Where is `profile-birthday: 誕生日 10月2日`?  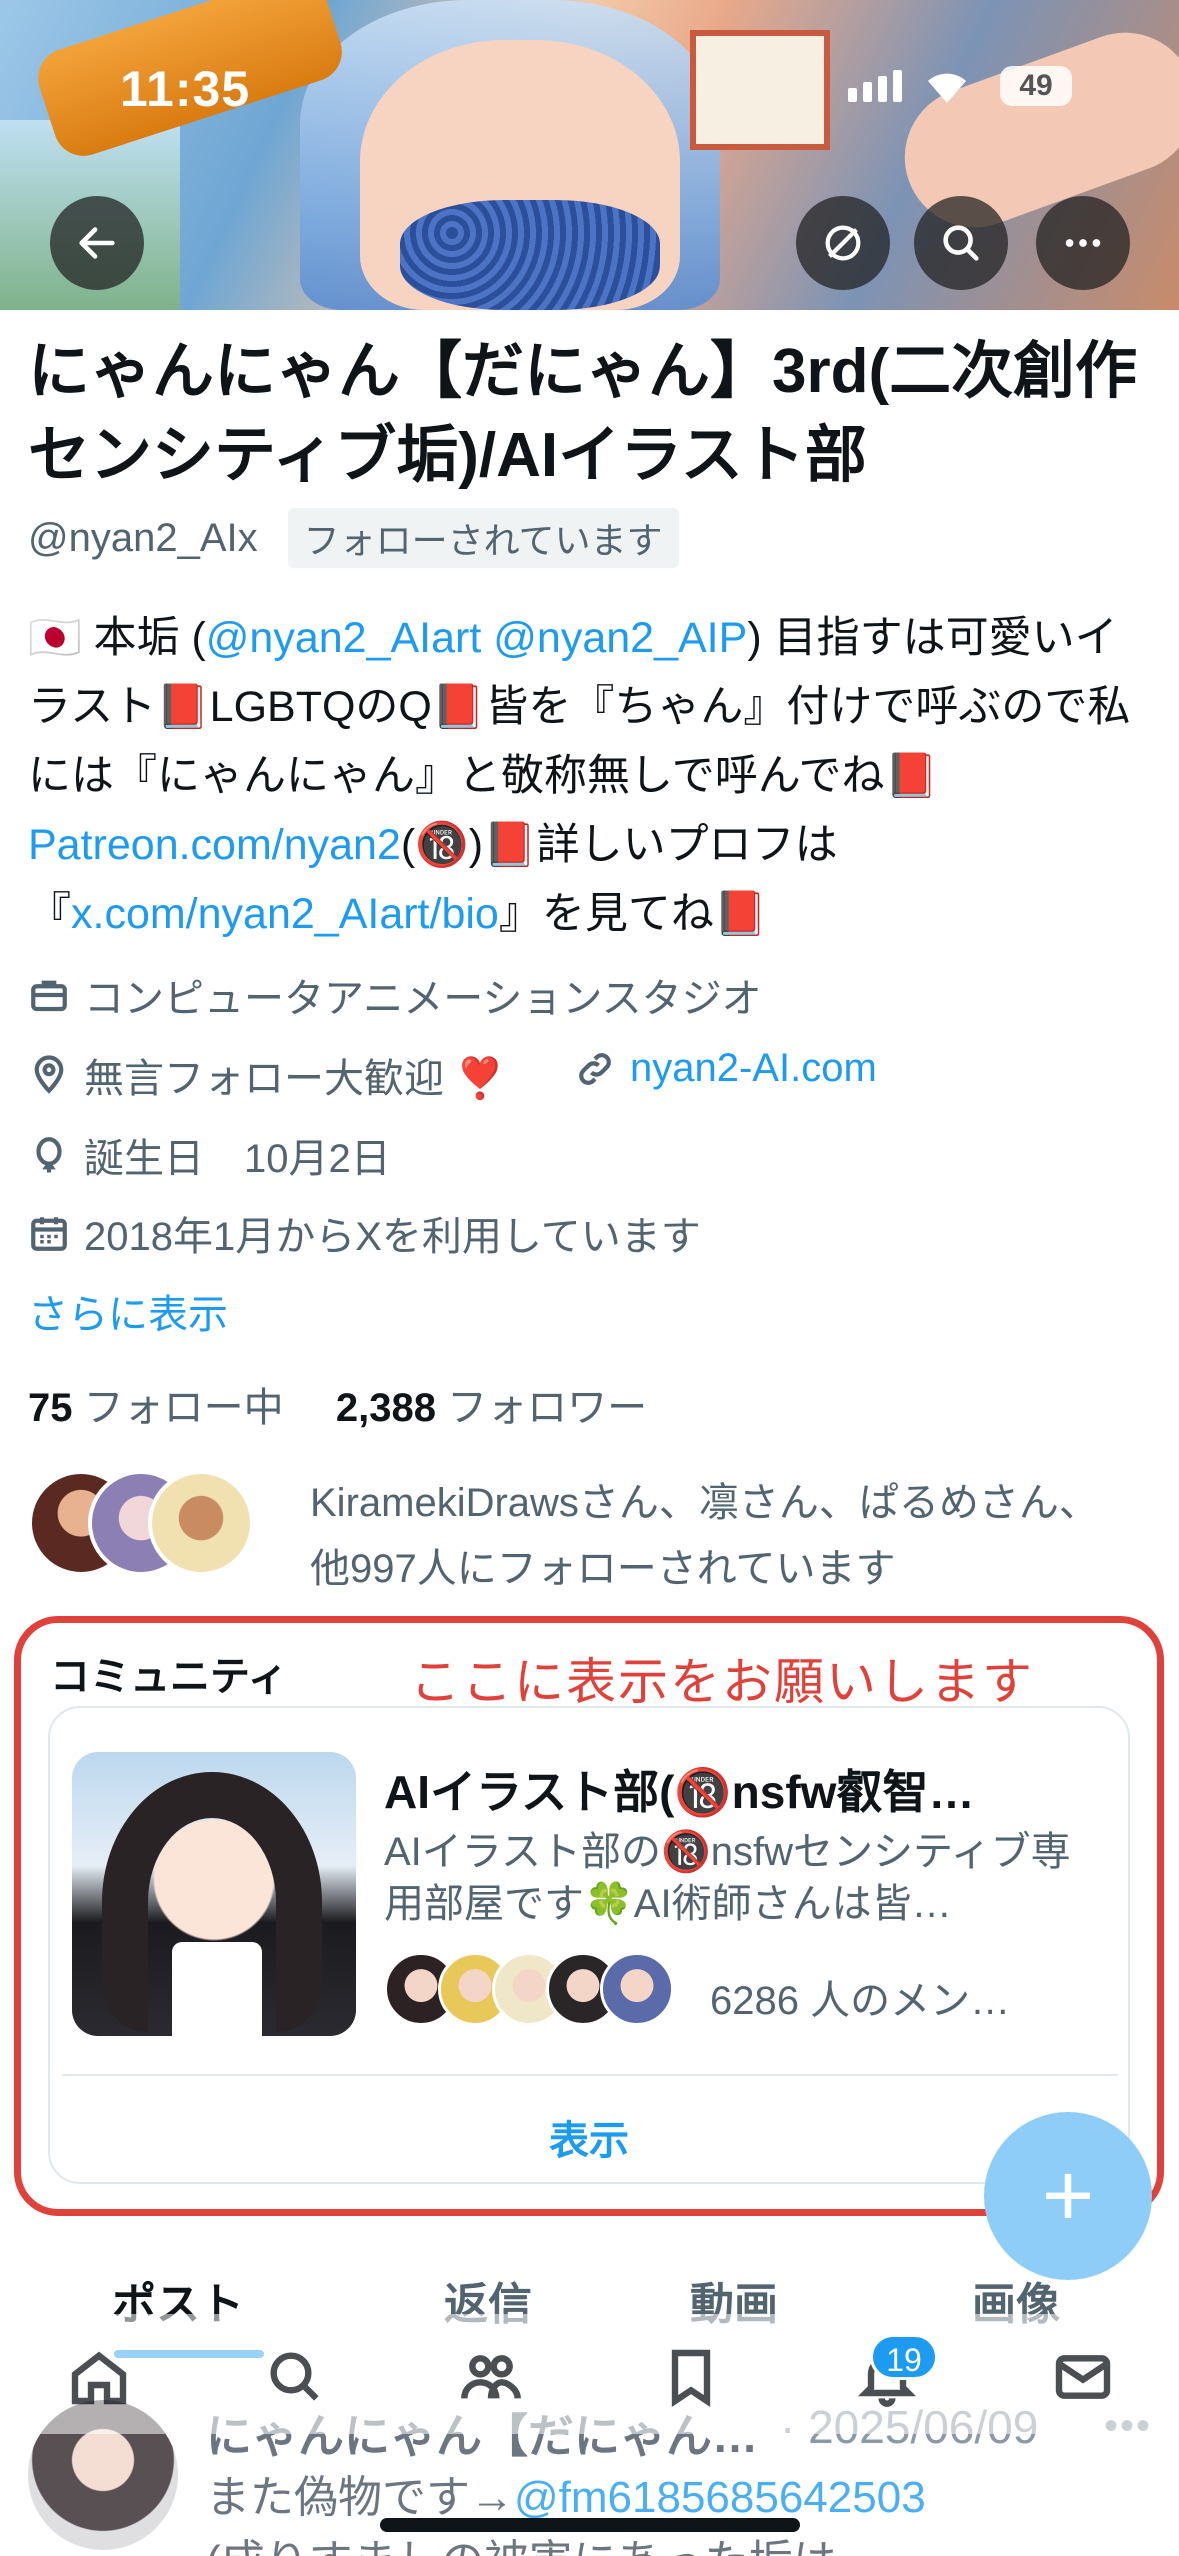 profile-birthday: 誕生日 10月2日 is located at coordinates (209, 1155).